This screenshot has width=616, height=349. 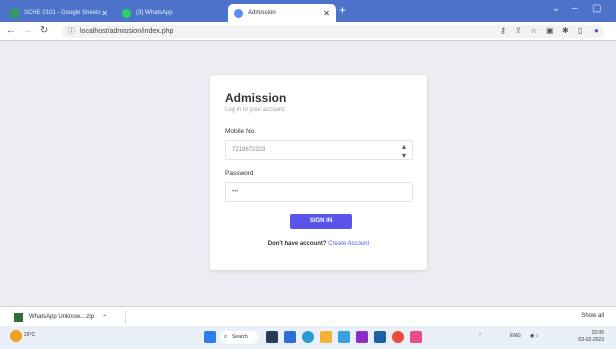 What do you see at coordinates (18, 317) in the screenshot?
I see `archive-icon` at bounding box center [18, 317].